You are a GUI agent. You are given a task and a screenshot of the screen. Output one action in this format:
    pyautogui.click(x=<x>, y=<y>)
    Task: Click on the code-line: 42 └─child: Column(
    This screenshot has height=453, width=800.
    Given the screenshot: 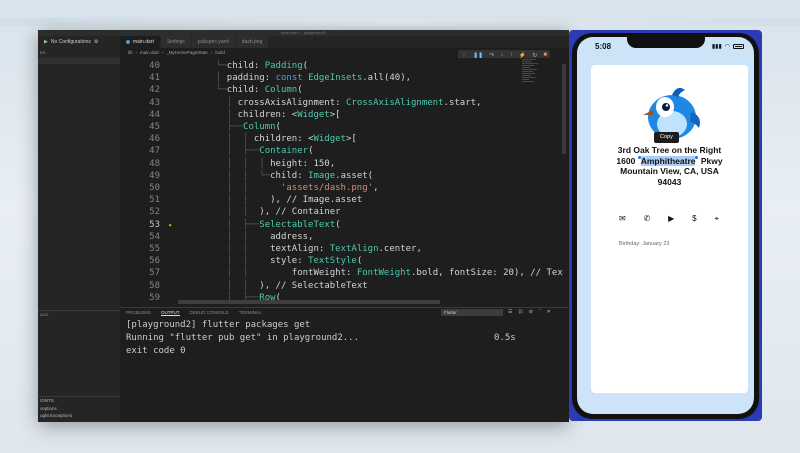 What is the action you would take?
    pyautogui.click(x=344, y=90)
    